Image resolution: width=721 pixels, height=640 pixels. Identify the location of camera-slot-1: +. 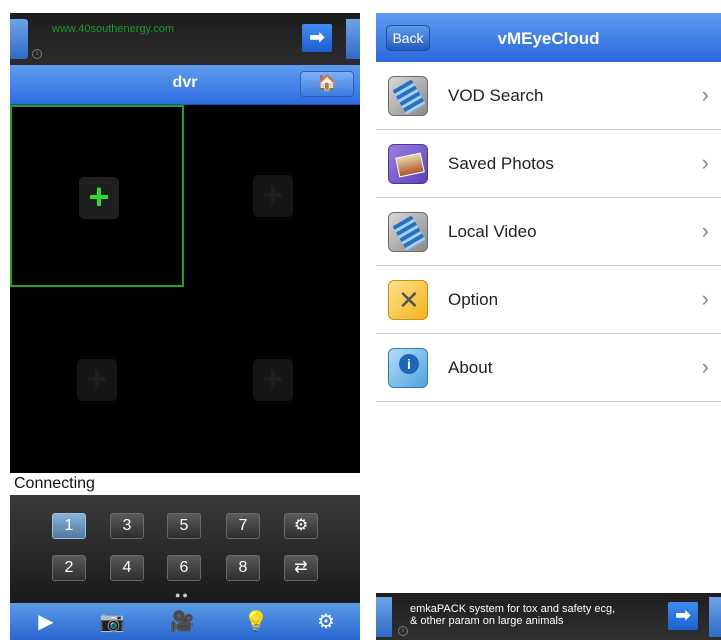
(97, 196).